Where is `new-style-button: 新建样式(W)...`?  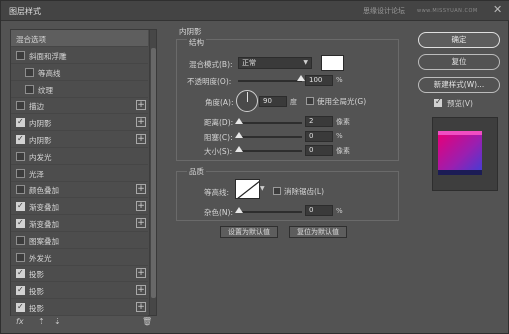 new-style-button: 新建样式(W)... is located at coordinates (459, 85).